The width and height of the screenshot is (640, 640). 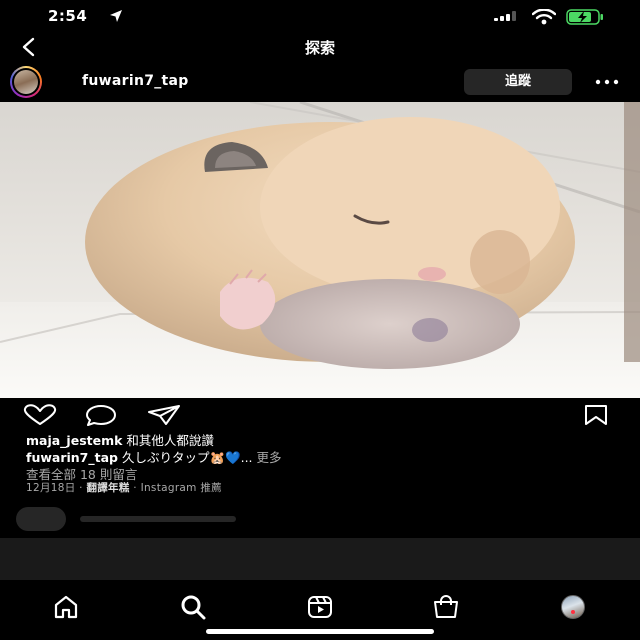 What do you see at coordinates (158, 519) in the screenshot?
I see `loading-placeholder-bar` at bounding box center [158, 519].